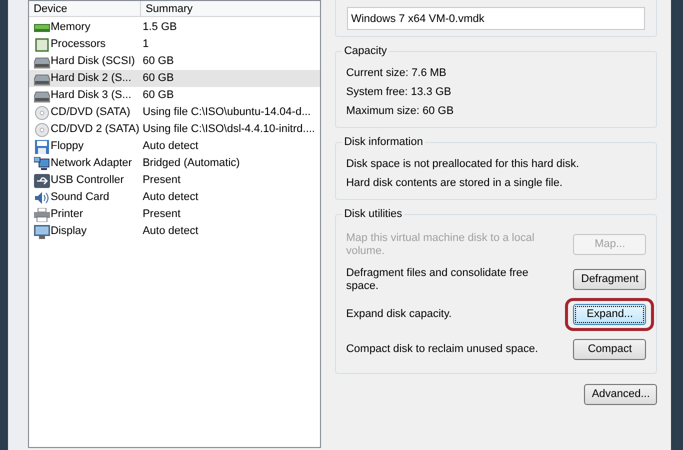 The height and width of the screenshot is (450, 683). I want to click on utility-description: Compact disk to reclaim unused space., so click(443, 349).